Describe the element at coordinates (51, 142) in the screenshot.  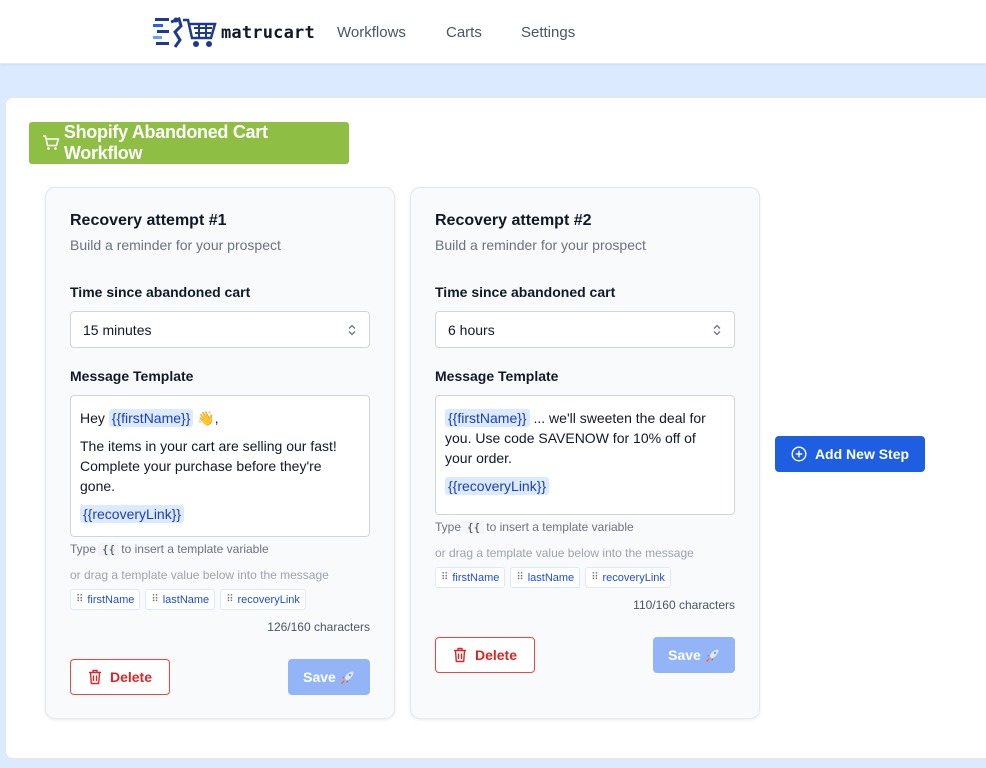
I see `shopping-cart-icon` at that location.